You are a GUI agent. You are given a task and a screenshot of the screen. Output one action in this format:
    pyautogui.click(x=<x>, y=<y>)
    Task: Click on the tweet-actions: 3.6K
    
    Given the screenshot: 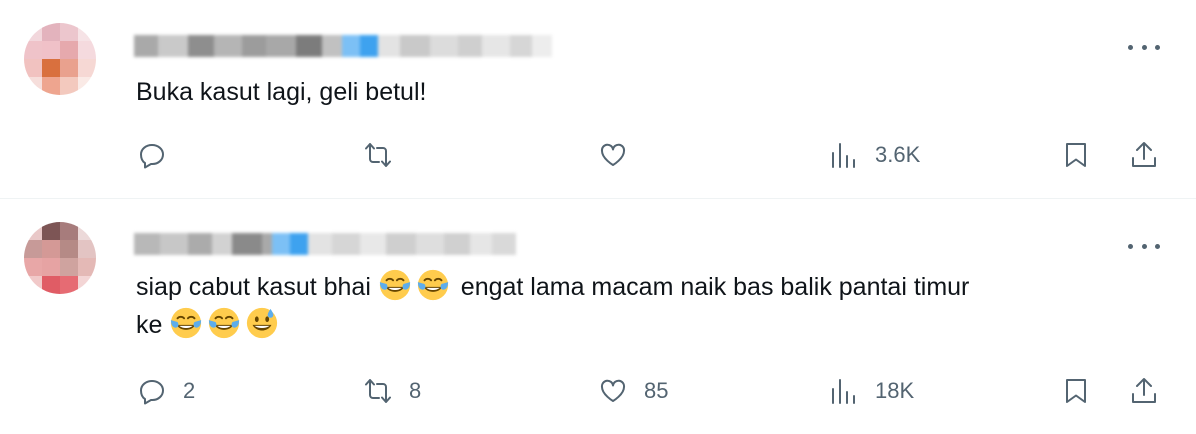 What is the action you would take?
    pyautogui.click(x=598, y=155)
    